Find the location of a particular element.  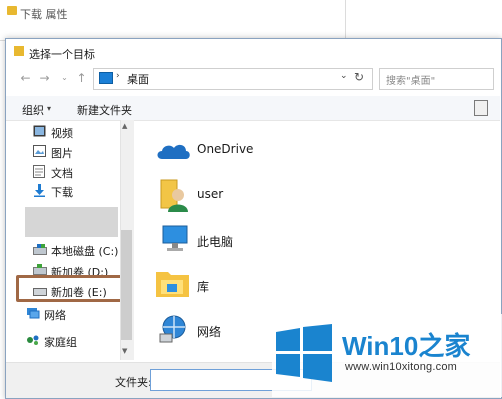

obscured-item is located at coordinates (71, 222).